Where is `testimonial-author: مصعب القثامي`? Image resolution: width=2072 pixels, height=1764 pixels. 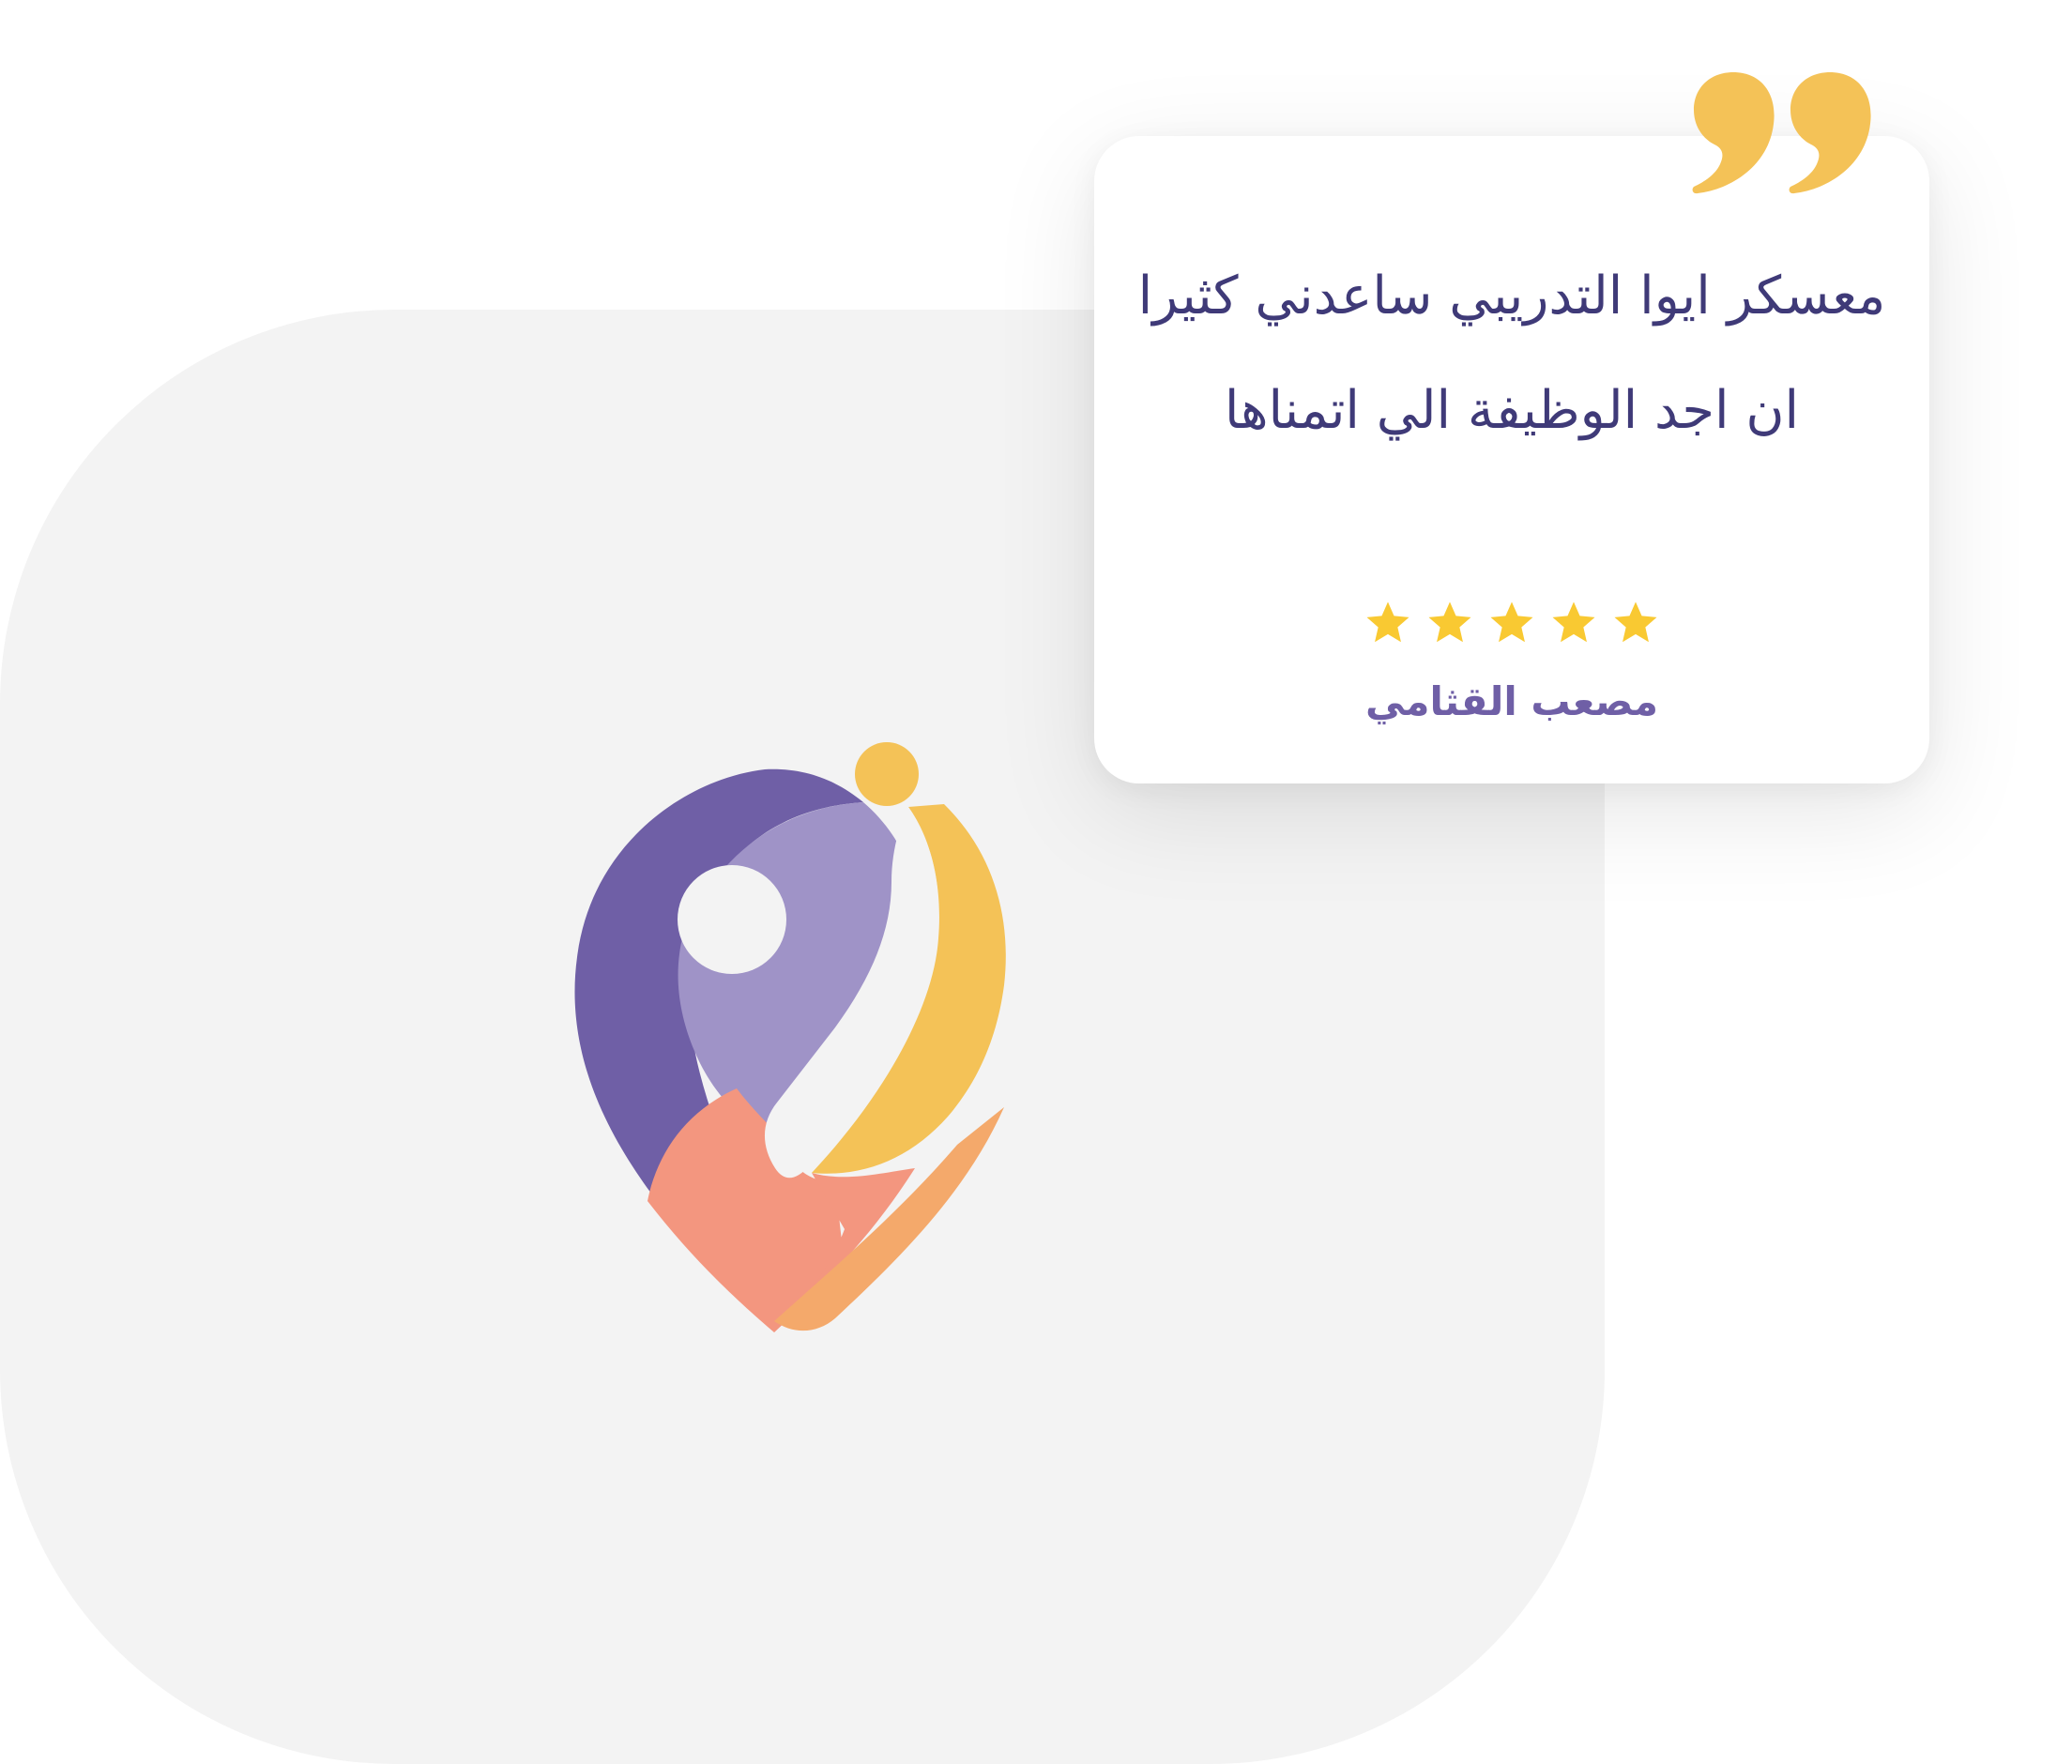
testimonial-author: مصعب القثامي is located at coordinates (1511, 701).